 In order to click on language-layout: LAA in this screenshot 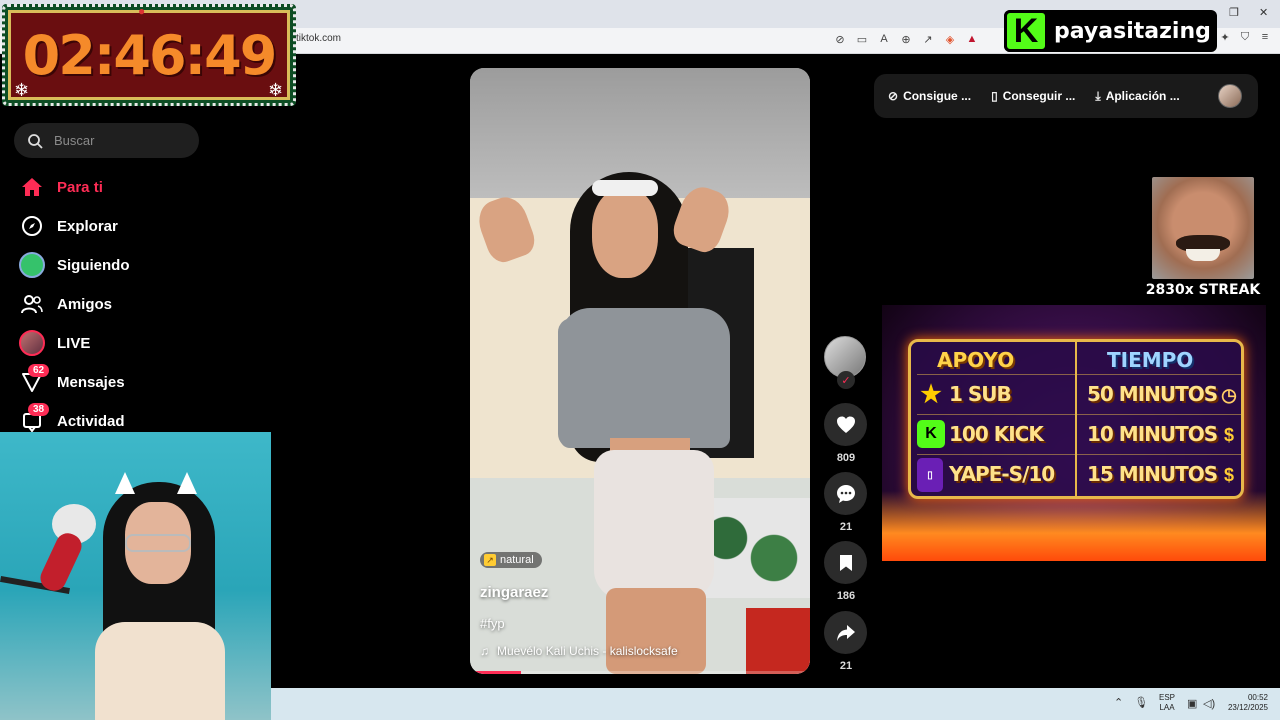, I will do `click(1167, 707)`.